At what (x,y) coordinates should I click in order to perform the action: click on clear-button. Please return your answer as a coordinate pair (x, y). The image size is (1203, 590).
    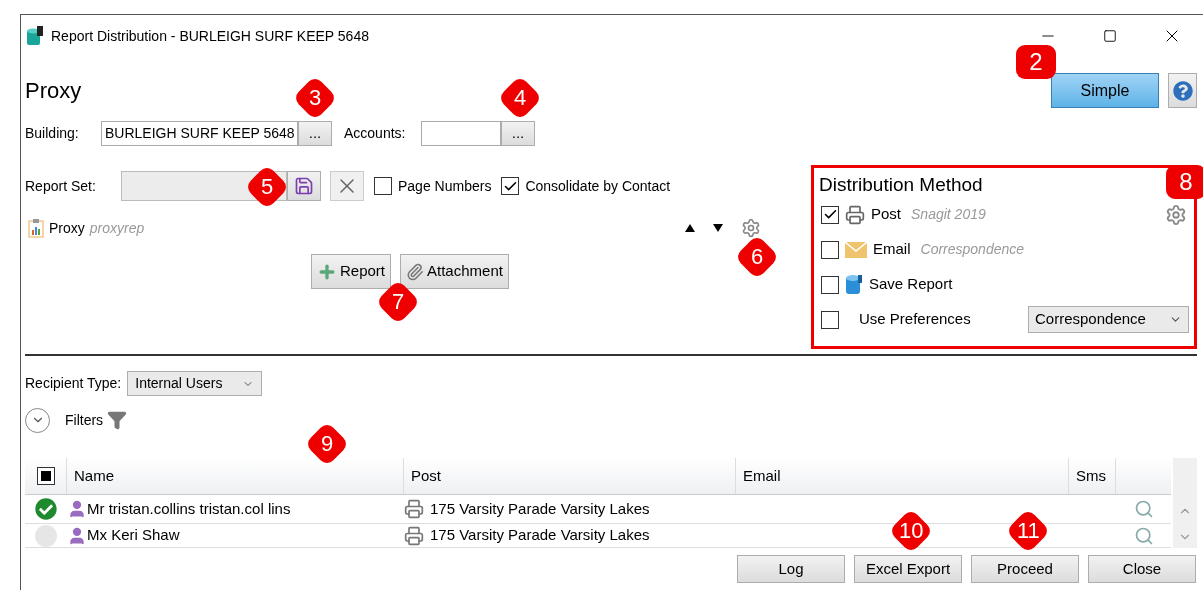
    Looking at the image, I should click on (347, 186).